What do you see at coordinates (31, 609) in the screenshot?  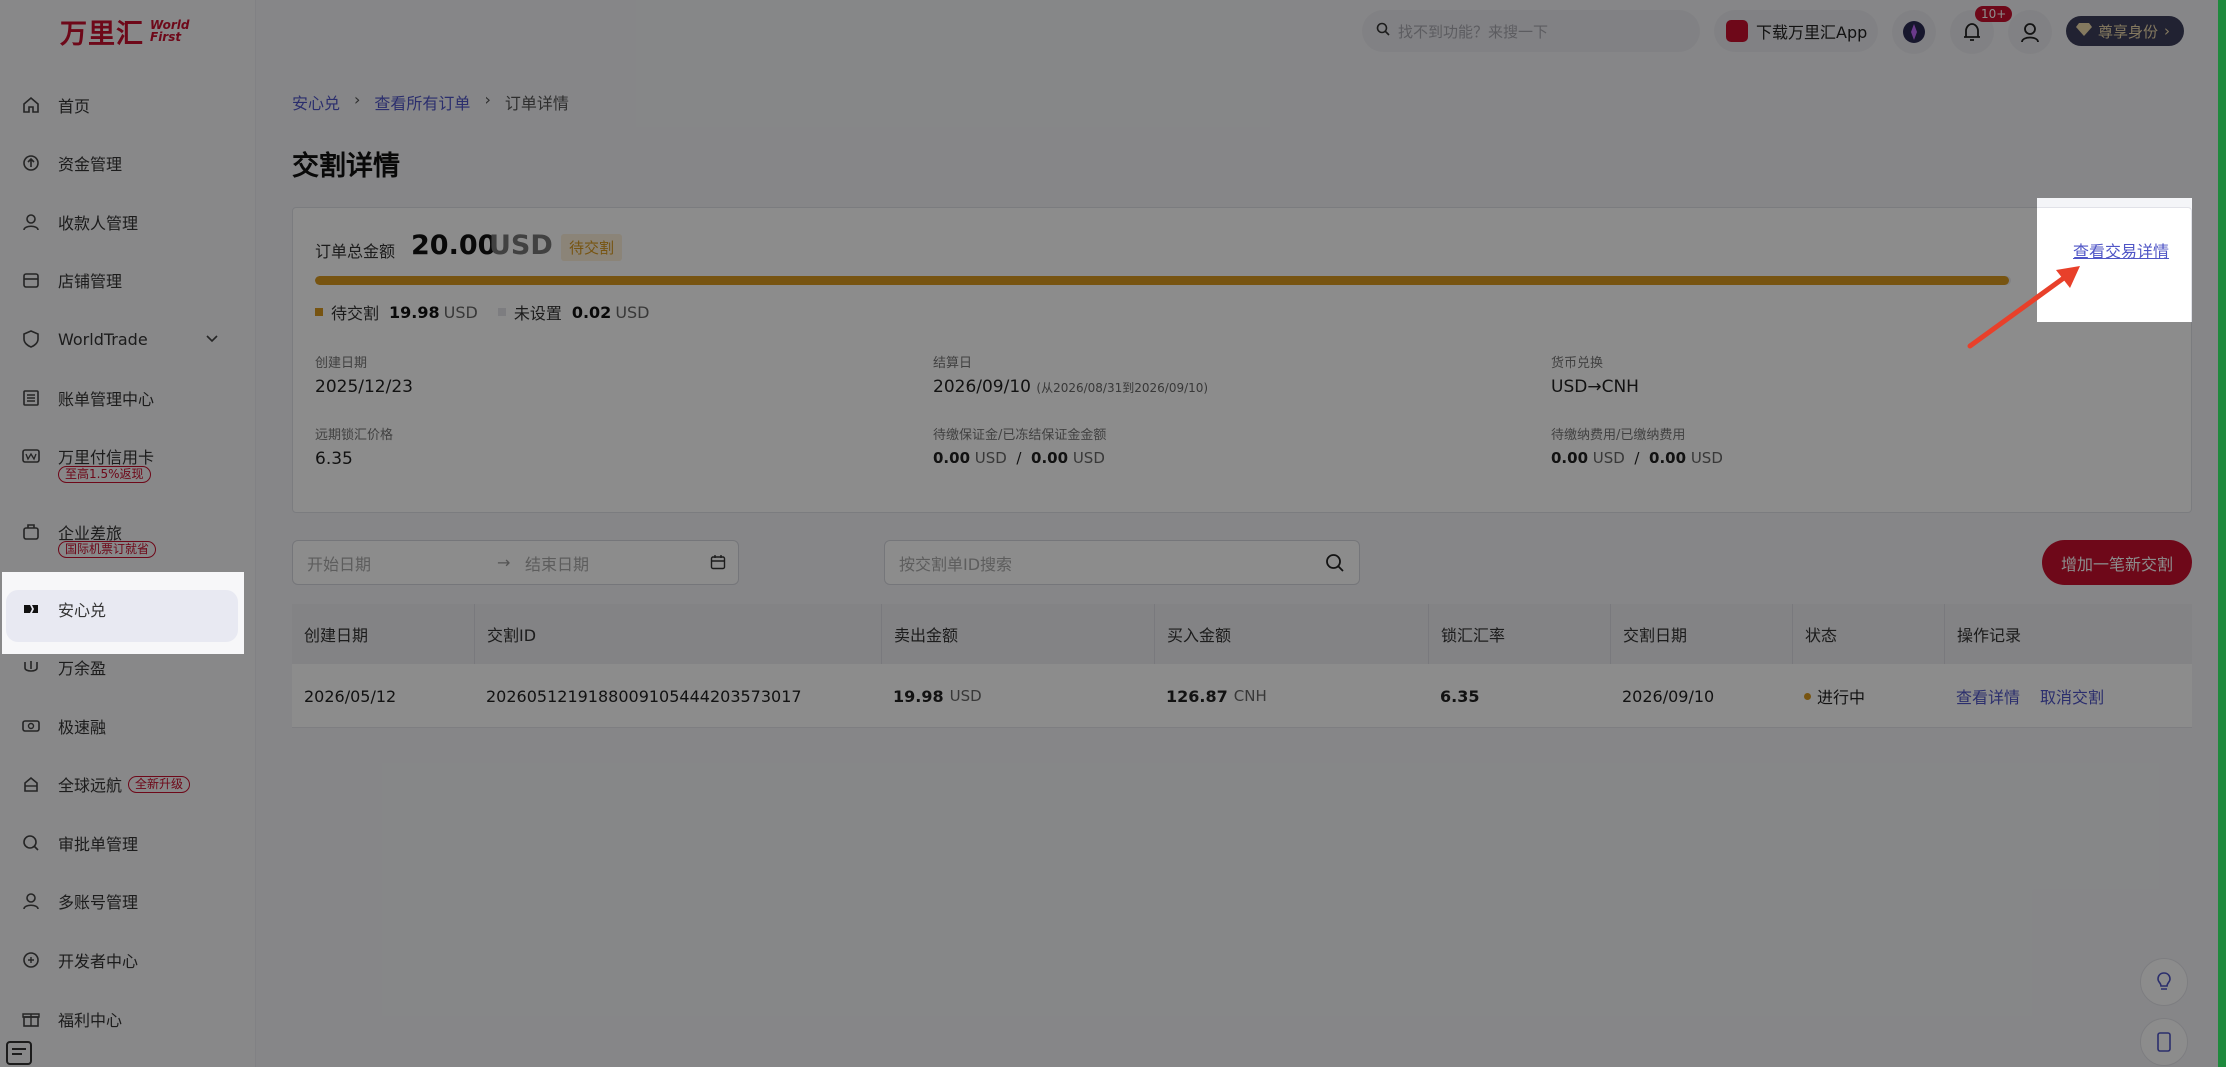 I see `exchange-icon` at bounding box center [31, 609].